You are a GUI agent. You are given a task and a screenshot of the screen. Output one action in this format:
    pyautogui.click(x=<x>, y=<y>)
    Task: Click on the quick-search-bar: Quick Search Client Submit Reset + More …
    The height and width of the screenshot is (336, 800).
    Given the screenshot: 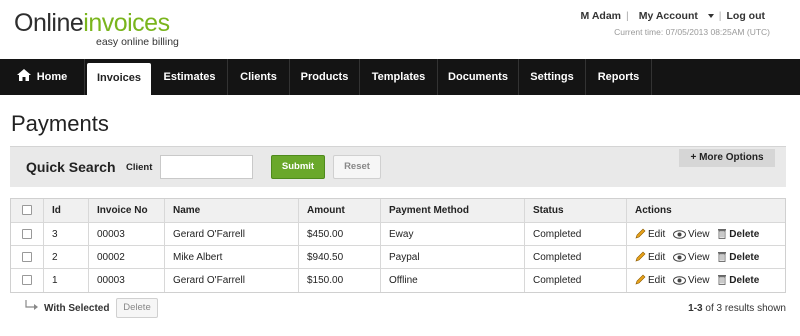 What is the action you would take?
    pyautogui.click(x=398, y=166)
    